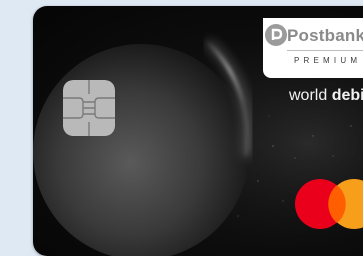 The width and height of the screenshot is (363, 256). What do you see at coordinates (325, 50) in the screenshot?
I see `tier-divider` at bounding box center [325, 50].